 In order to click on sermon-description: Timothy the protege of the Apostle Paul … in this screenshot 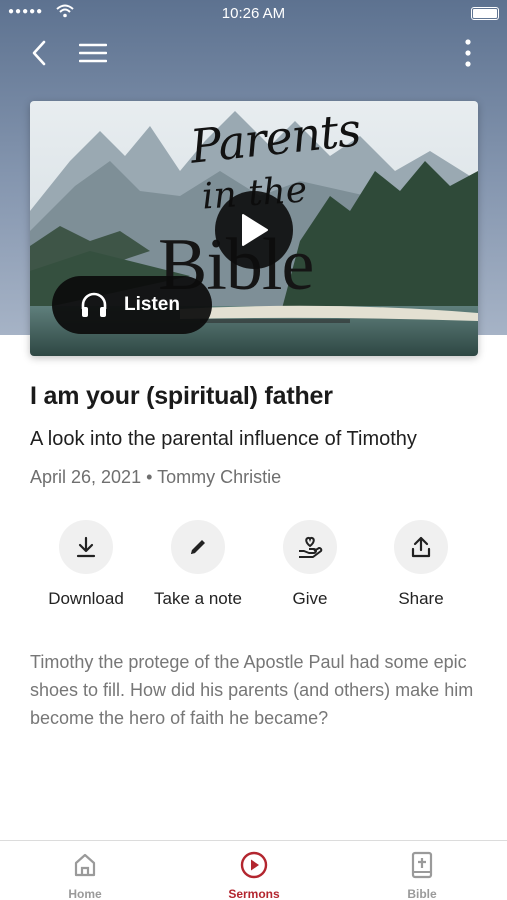, I will do `click(252, 690)`.